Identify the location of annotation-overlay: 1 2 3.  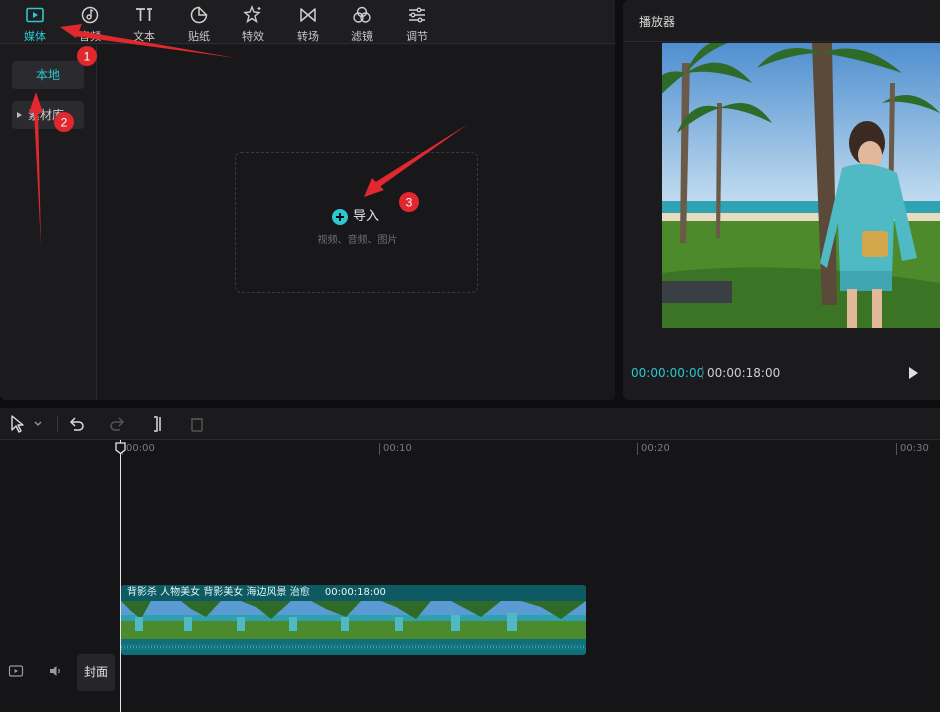
(248, 135).